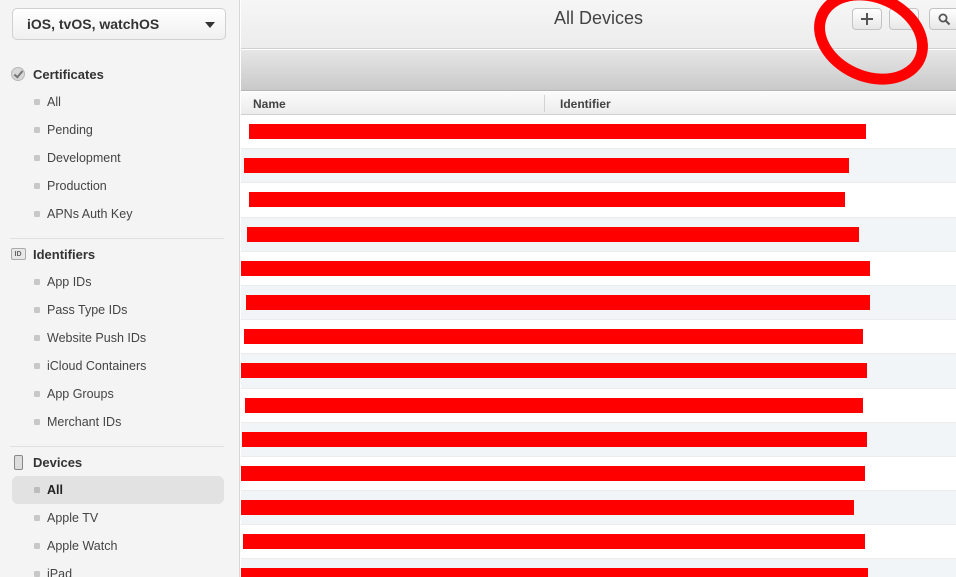 The image size is (956, 577). I want to click on sidebar-item-pass-type-ids: Pass Type IDs, so click(119, 310).